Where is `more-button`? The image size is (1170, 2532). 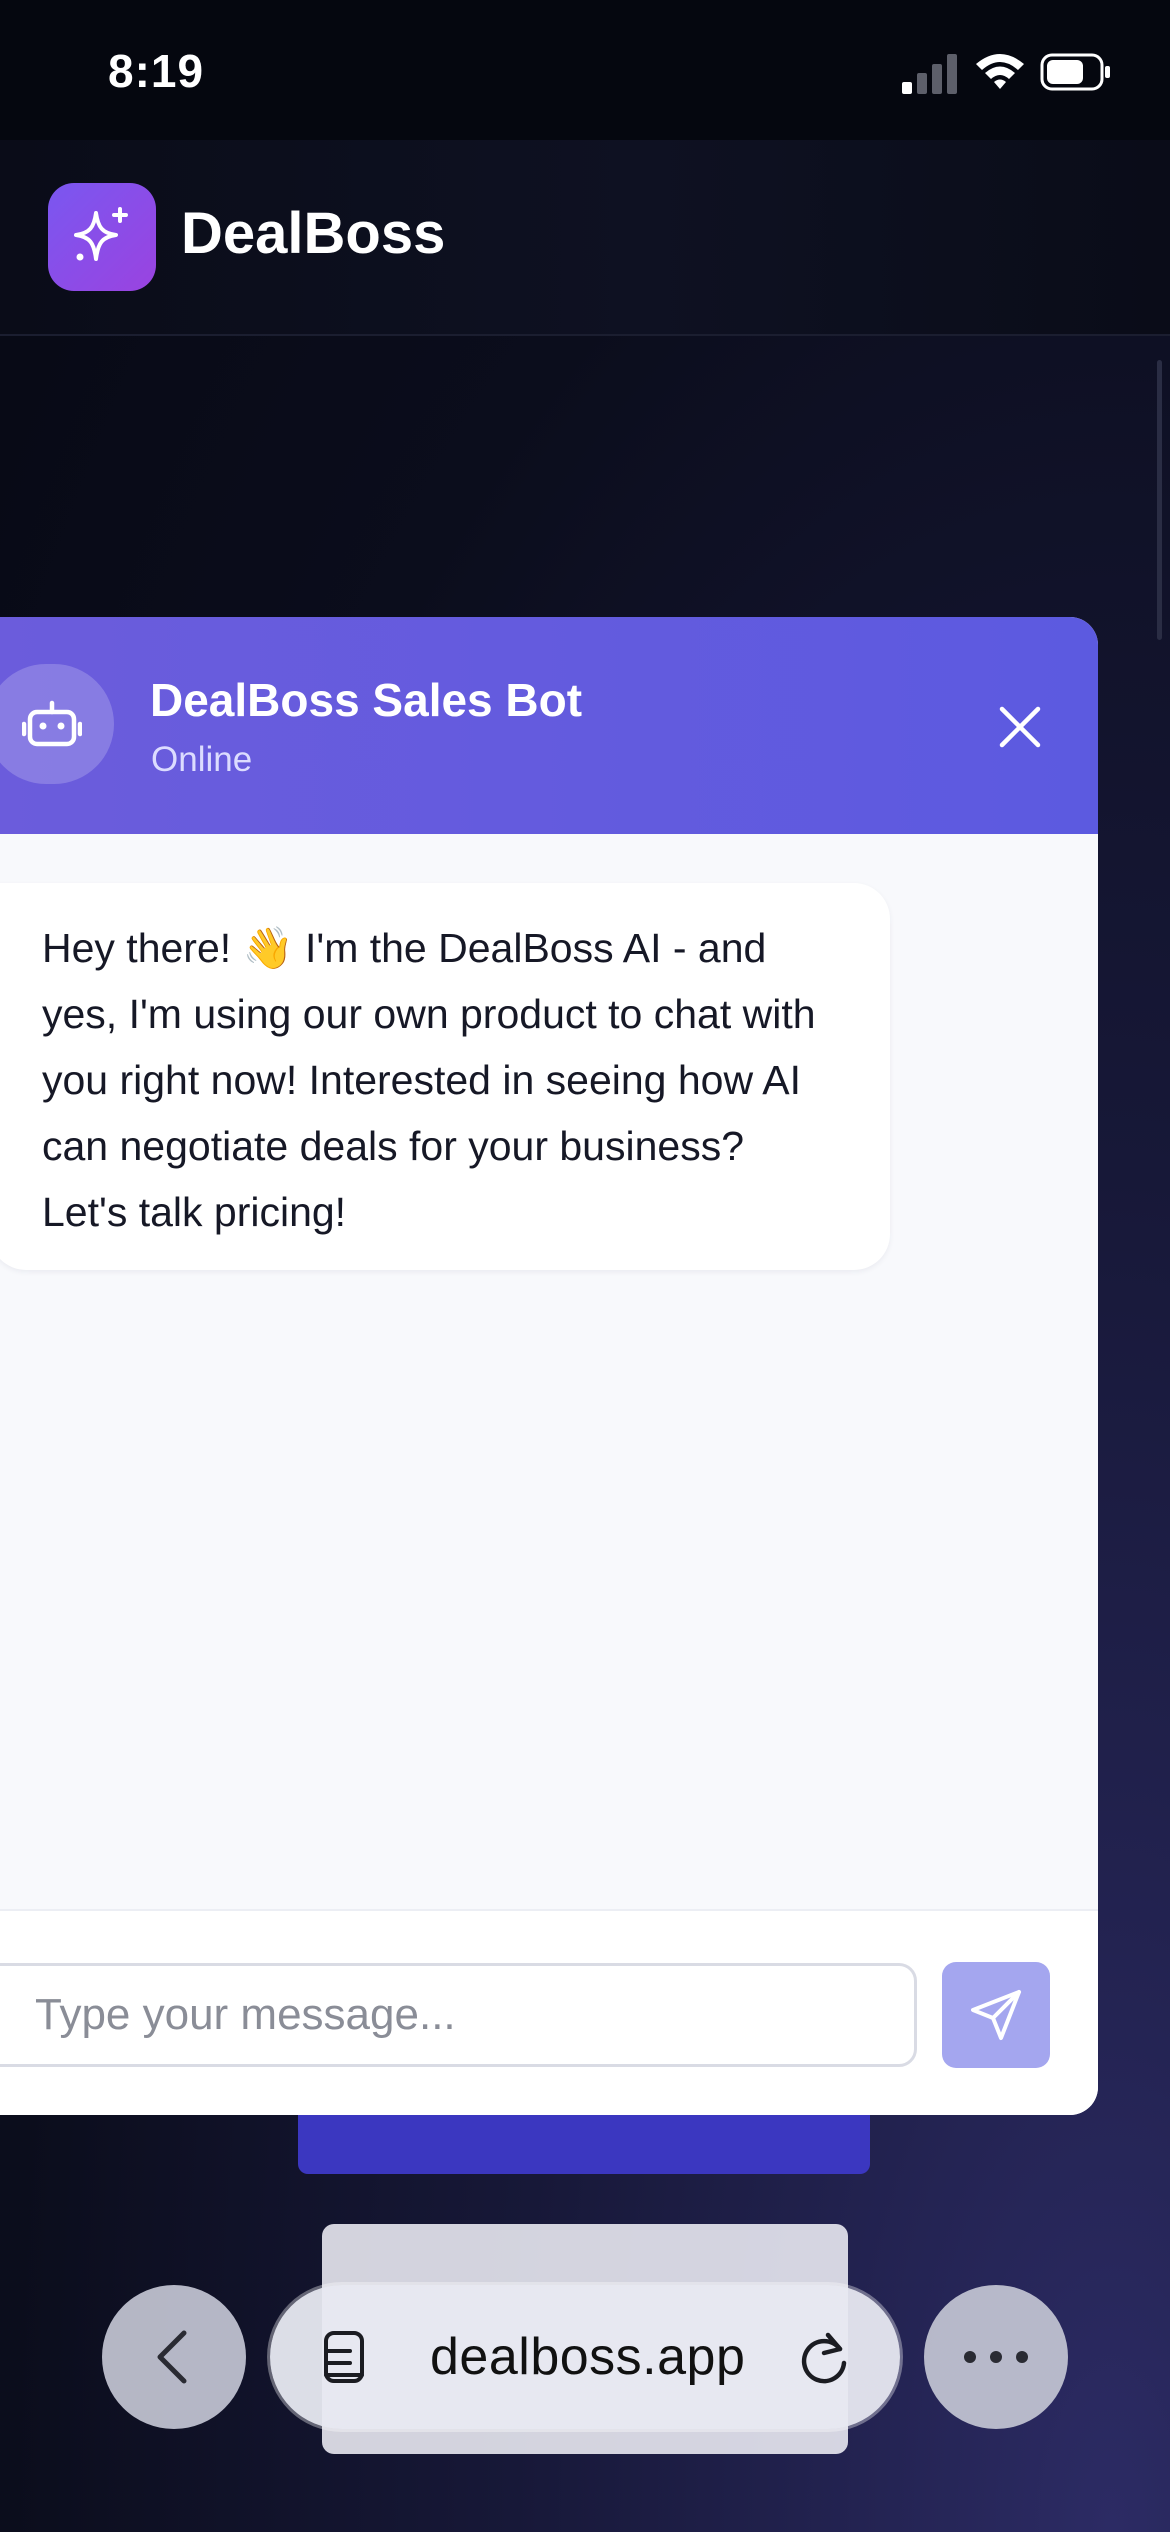
more-button is located at coordinates (996, 2357).